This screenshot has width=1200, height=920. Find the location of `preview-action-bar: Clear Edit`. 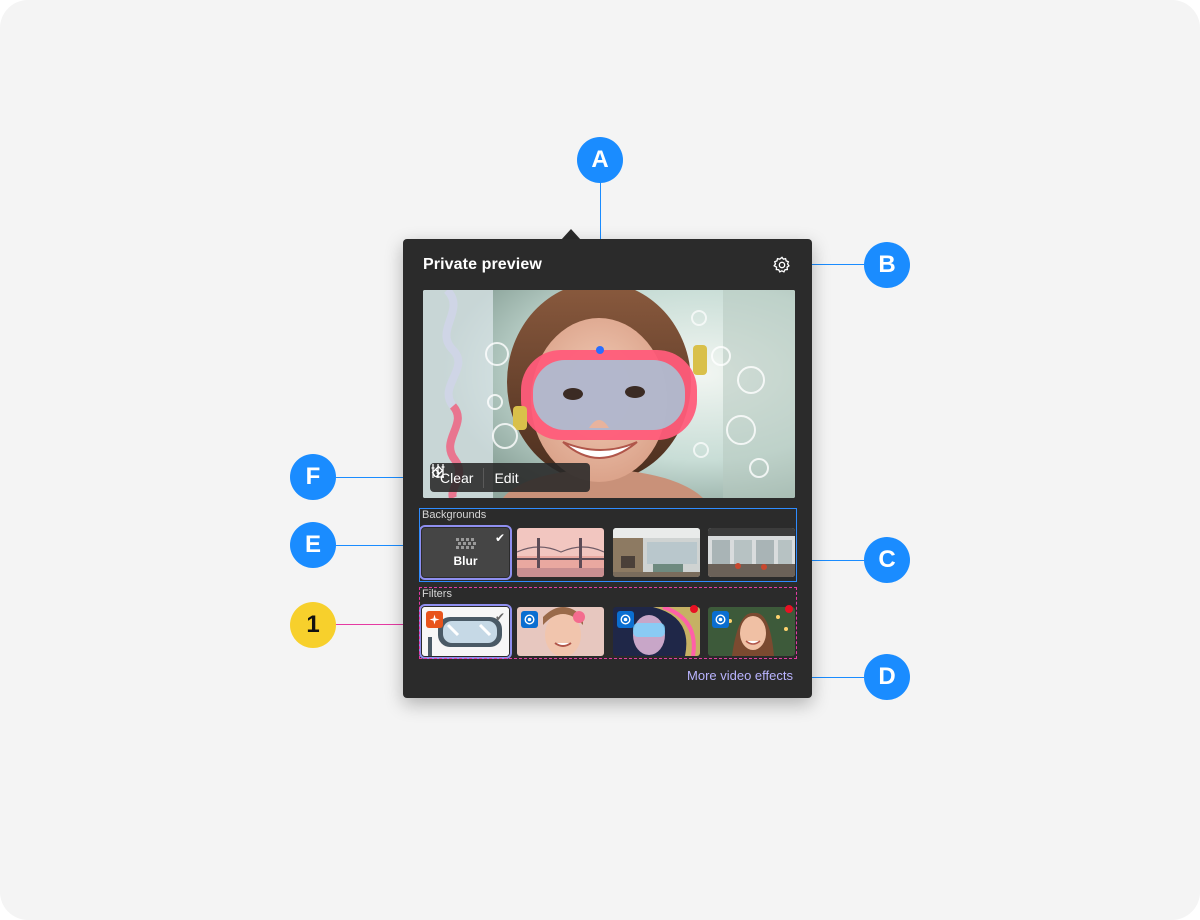

preview-action-bar: Clear Edit is located at coordinates (510, 477).